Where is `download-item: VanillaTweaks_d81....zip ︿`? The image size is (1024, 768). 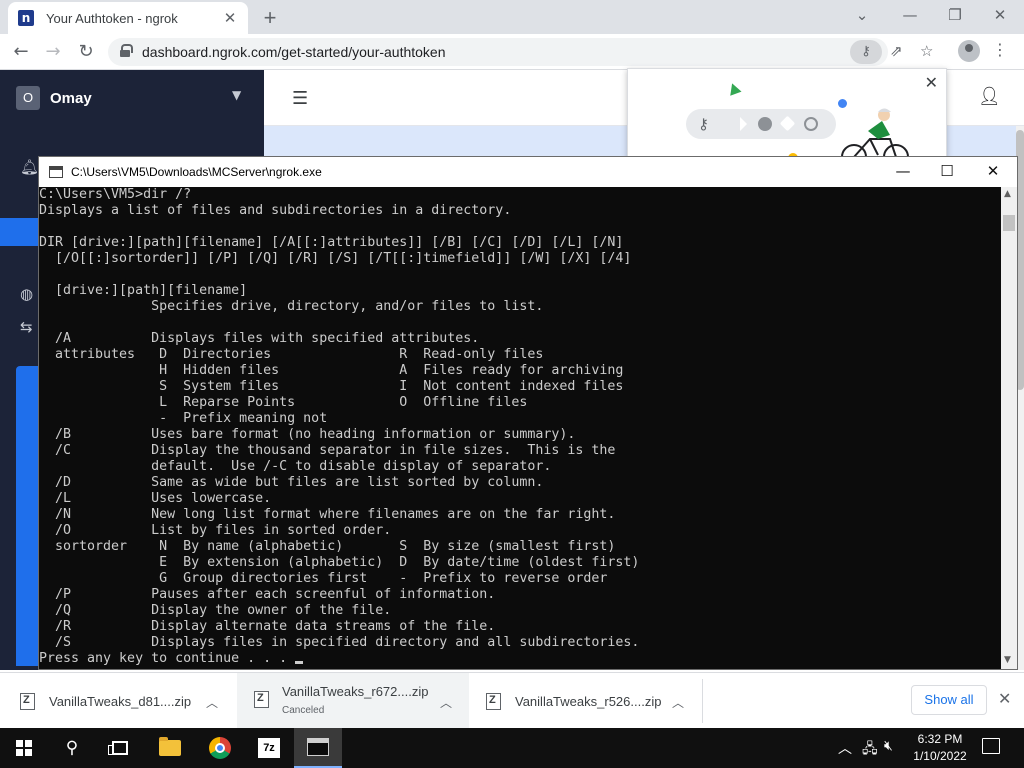 download-item: VanillaTweaks_d81....zip ︿ is located at coordinates (118, 701).